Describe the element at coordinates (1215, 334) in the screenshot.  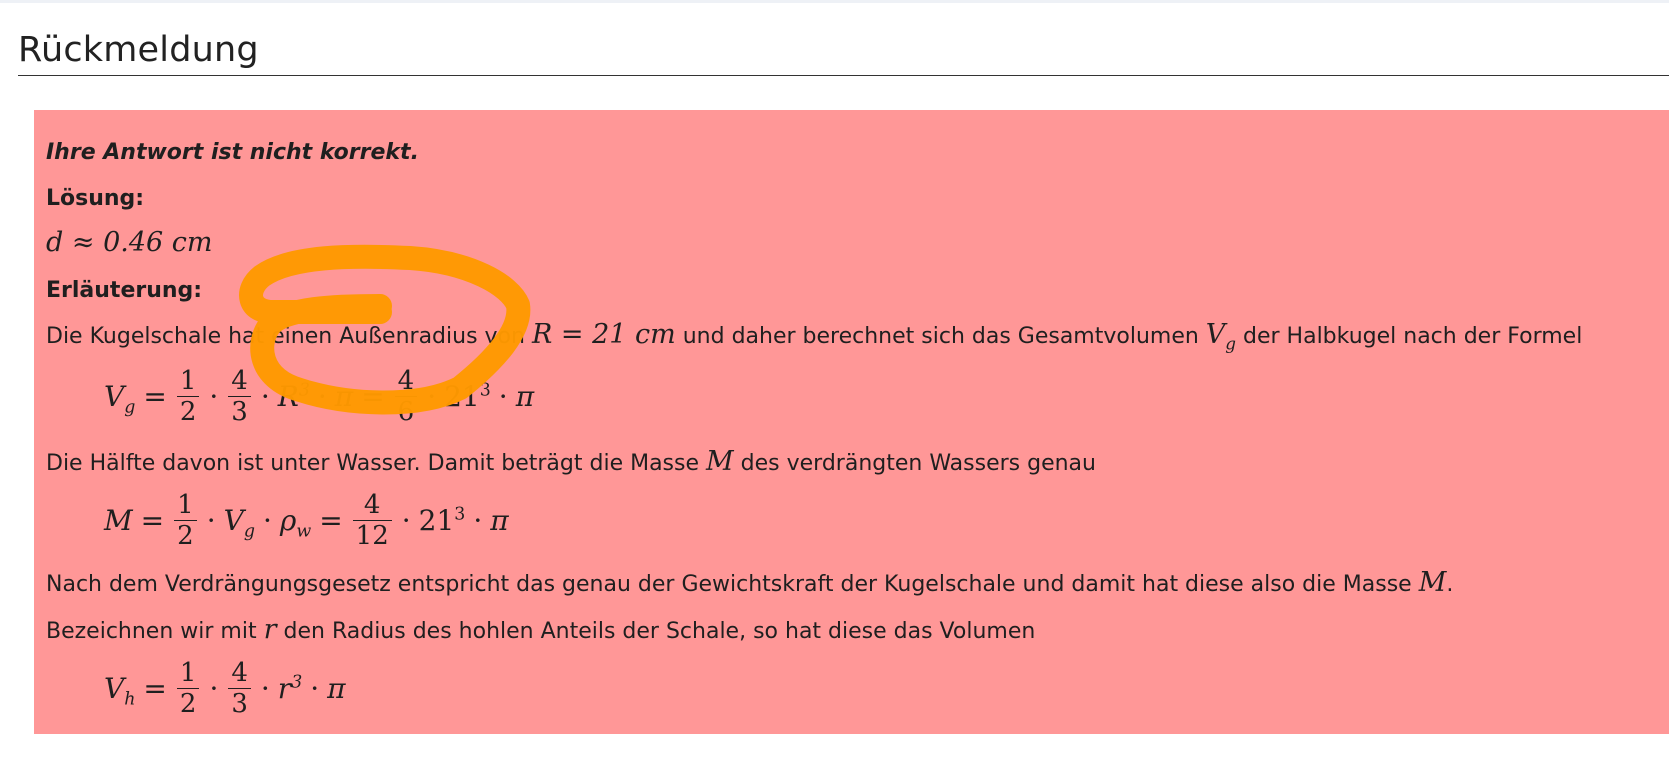
I see `vg-base: V` at that location.